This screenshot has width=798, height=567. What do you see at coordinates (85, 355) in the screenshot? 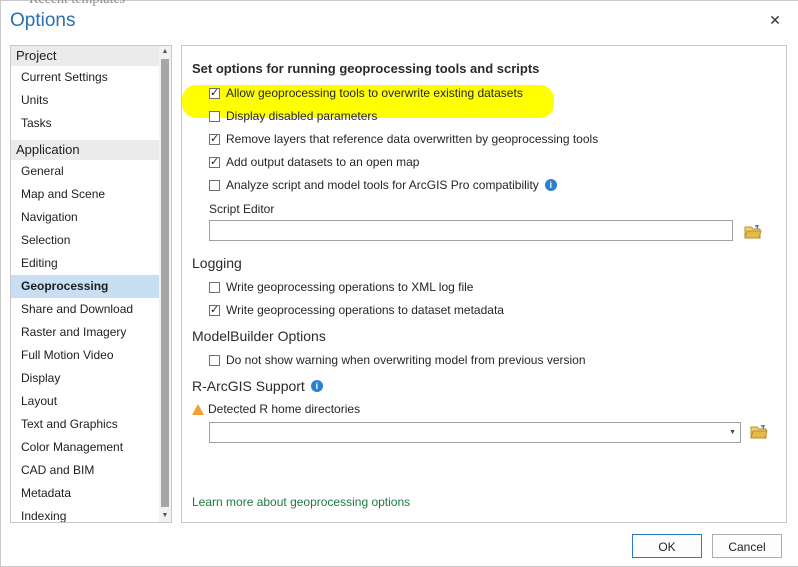
I see `nav-item: Full Motion Video` at bounding box center [85, 355].